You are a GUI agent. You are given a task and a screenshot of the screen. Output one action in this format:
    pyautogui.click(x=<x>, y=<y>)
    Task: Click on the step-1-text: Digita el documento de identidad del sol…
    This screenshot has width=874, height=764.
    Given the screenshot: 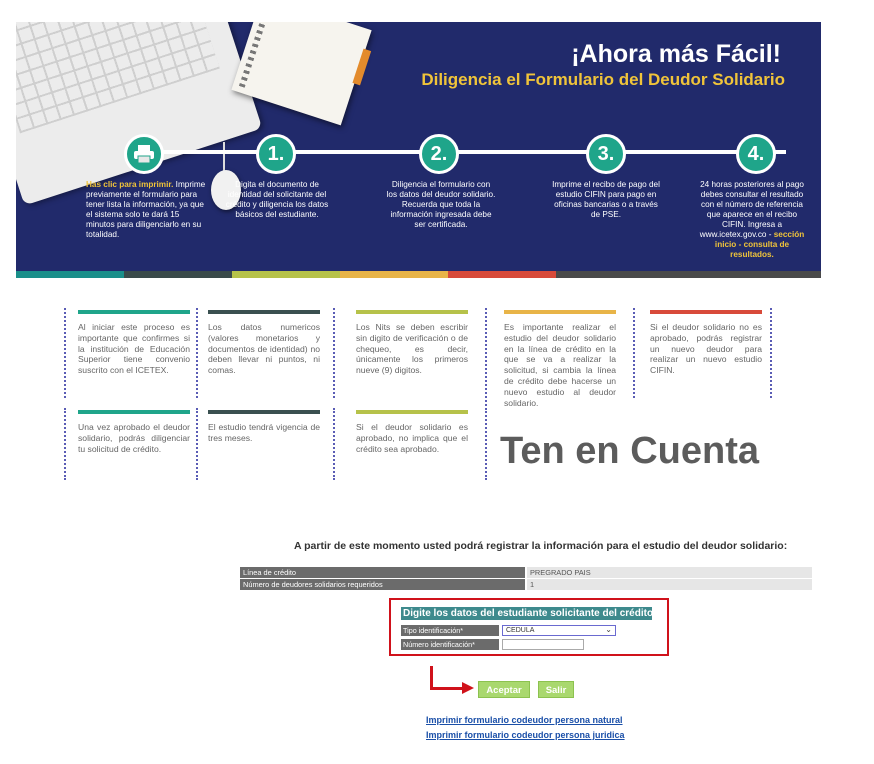 What is the action you would take?
    pyautogui.click(x=277, y=199)
    